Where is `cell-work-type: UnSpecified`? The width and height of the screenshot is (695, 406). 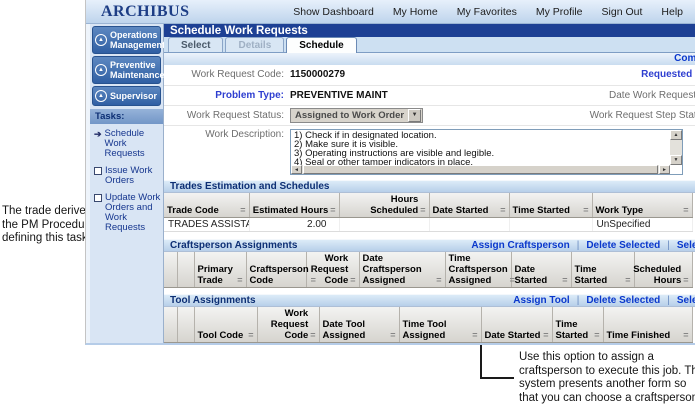
cell-work-type: UnSpecified is located at coordinates (642, 224).